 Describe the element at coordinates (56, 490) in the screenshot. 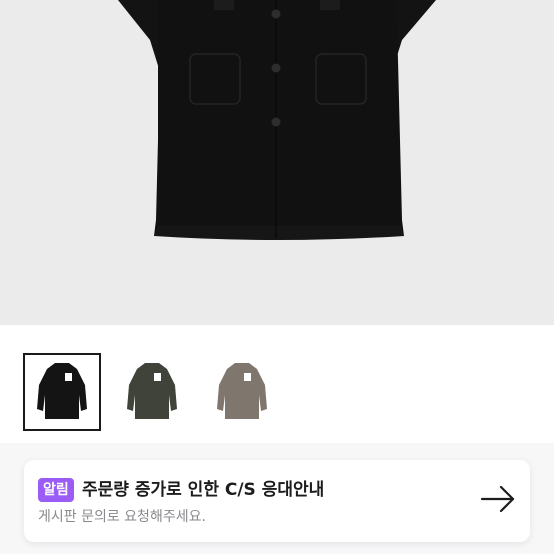

I see `notice-badge: 알림` at that location.